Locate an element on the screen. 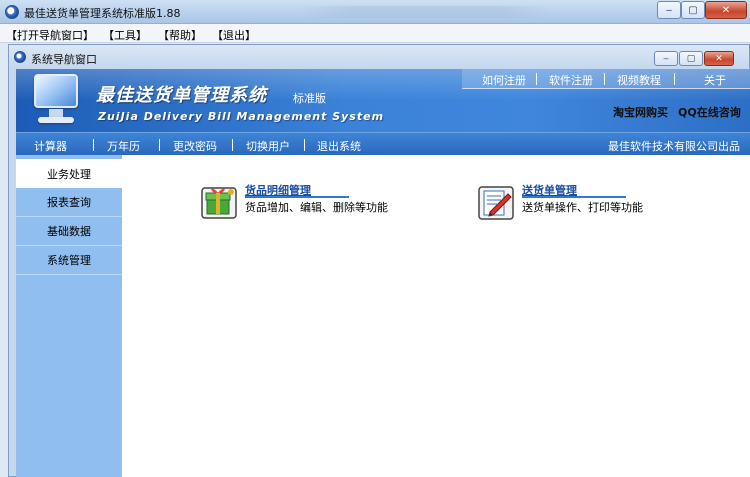 The height and width of the screenshot is (477, 750). background-blur is located at coordinates (425, 12).